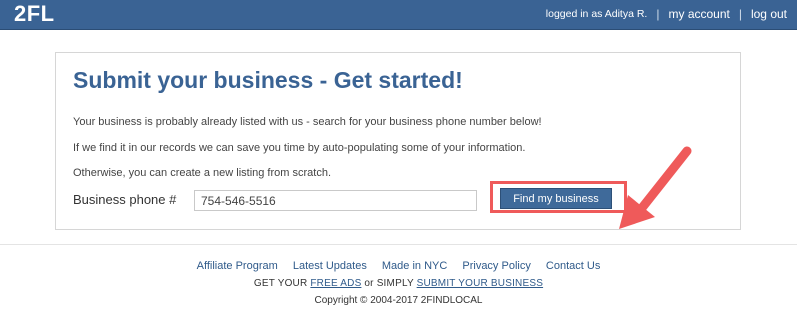  What do you see at coordinates (556, 198) in the screenshot?
I see `find-my-business-button: Find my business` at bounding box center [556, 198].